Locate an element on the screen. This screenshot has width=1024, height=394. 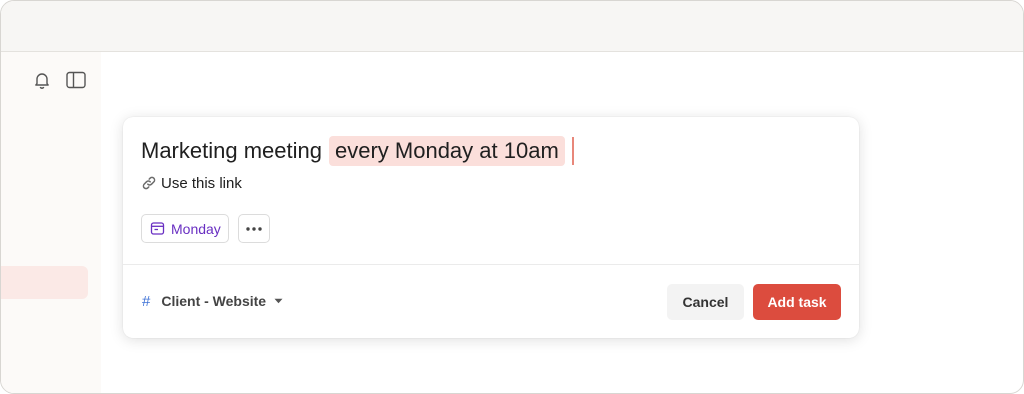
hash-icon: # is located at coordinates (146, 301).